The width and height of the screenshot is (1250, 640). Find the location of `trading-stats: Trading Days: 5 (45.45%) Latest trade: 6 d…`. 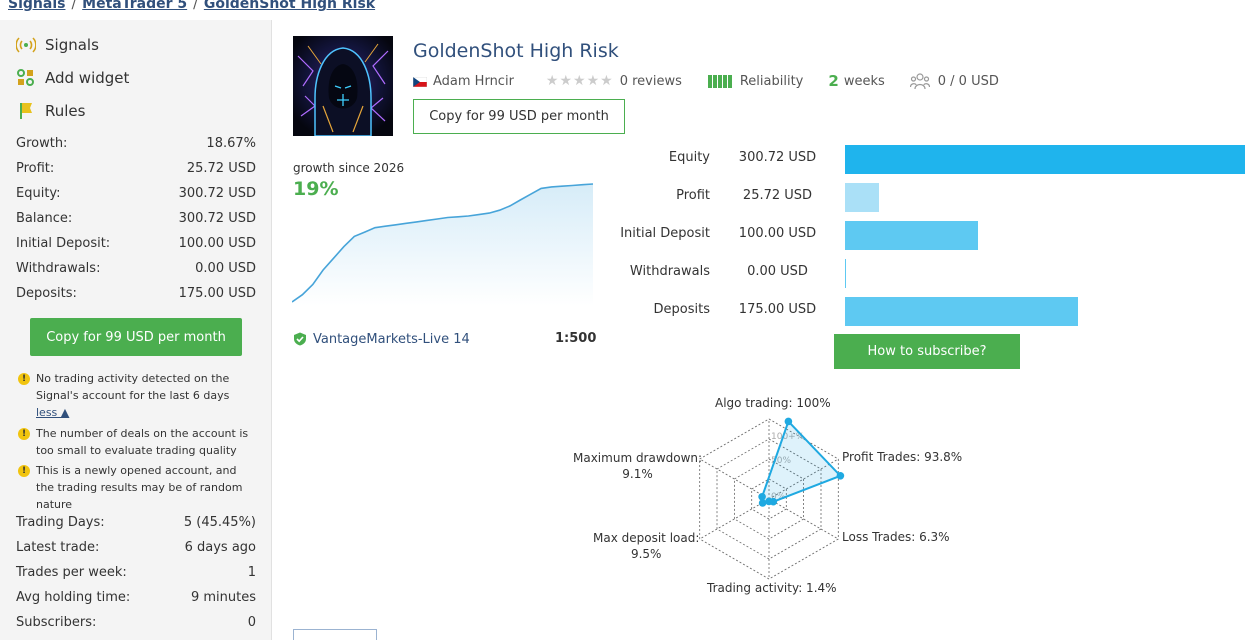

trading-stats: Trading Days: 5 (45.45%) Latest trade: 6 d… is located at coordinates (136, 572).